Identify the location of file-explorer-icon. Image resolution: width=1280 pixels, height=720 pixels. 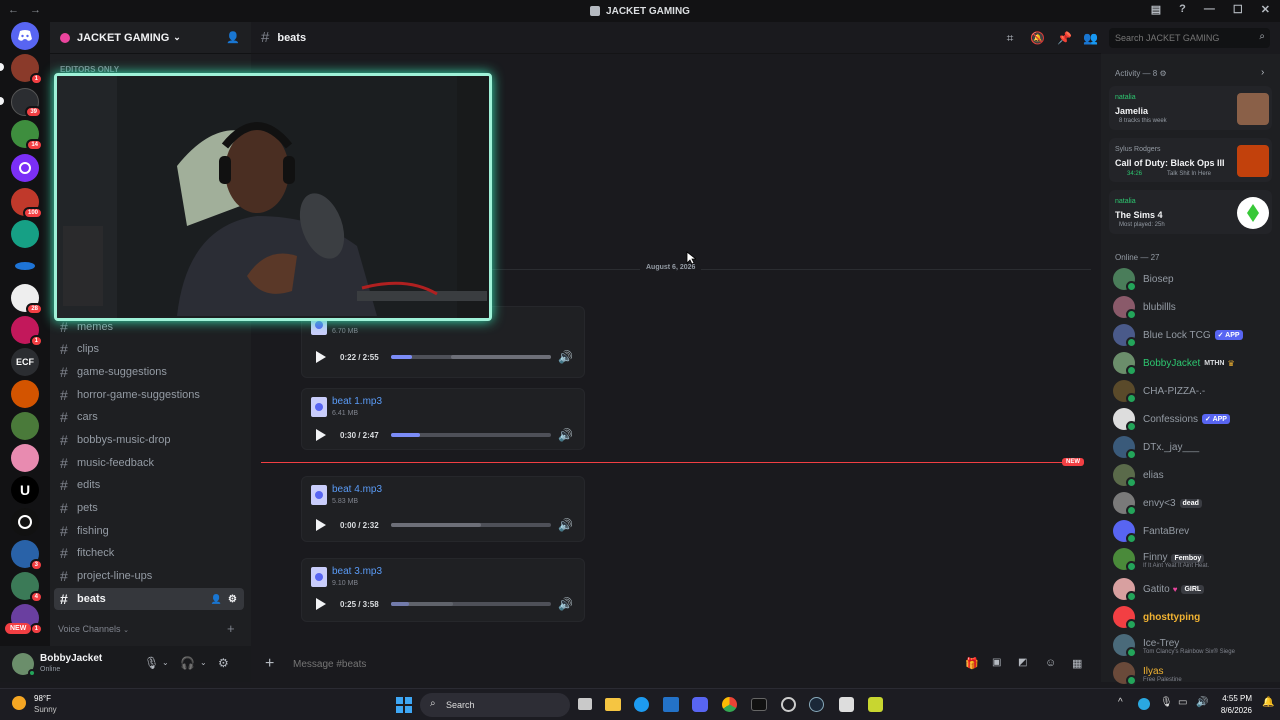
(613, 704).